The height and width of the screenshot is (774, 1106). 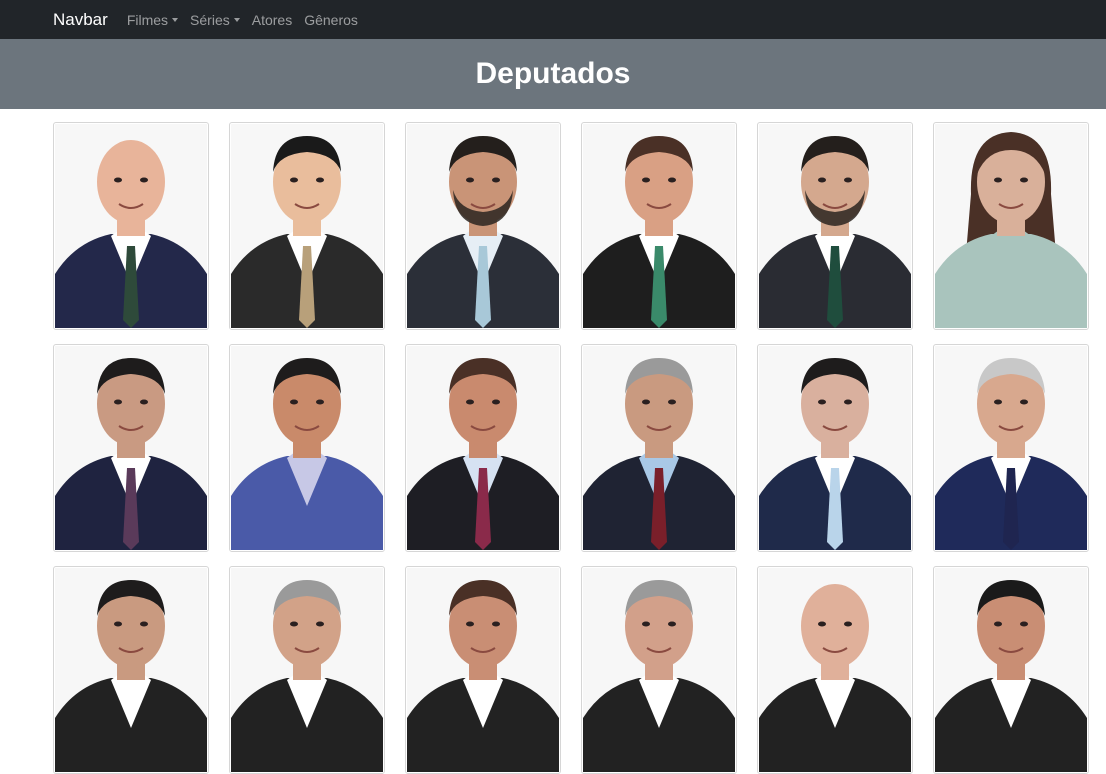 I want to click on nav-item-label: Filmes, so click(x=147, y=19).